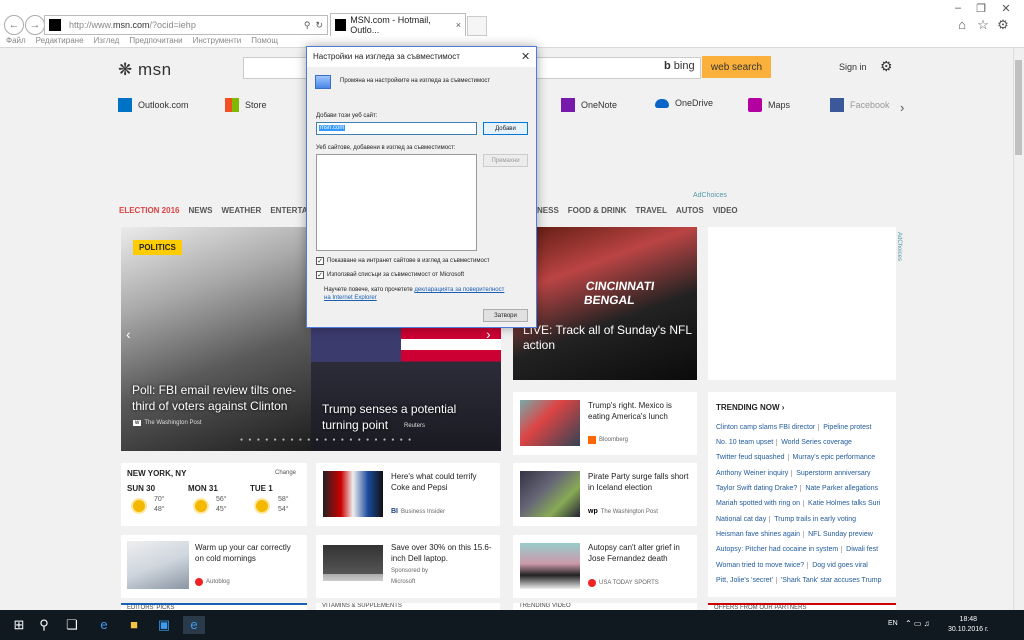 This screenshot has height=640, width=1024. What do you see at coordinates (396, 128) in the screenshot?
I see `add-site-input: msn.com` at bounding box center [396, 128].